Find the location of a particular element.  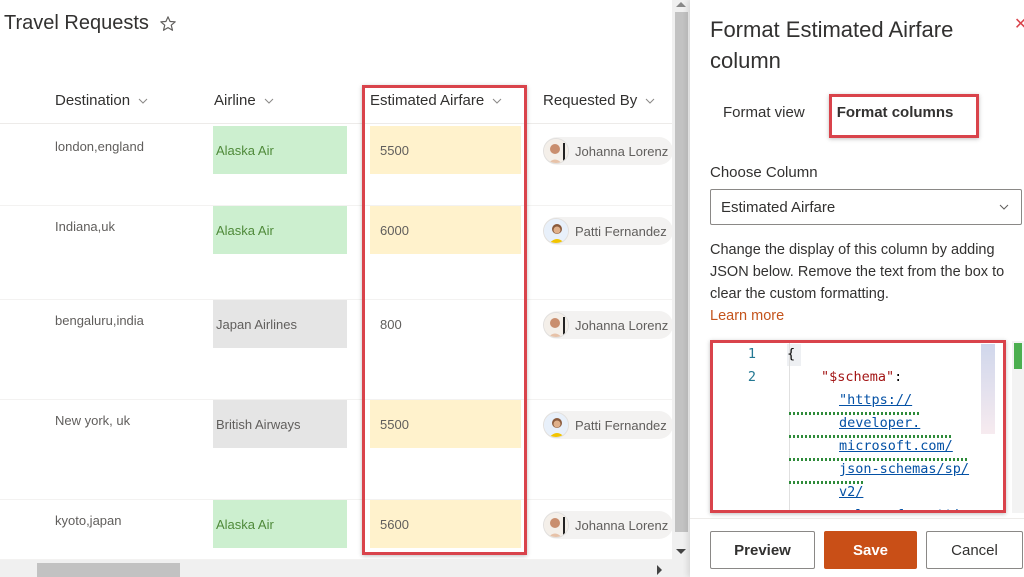

scrollbar-corner is located at coordinates (681, 568).